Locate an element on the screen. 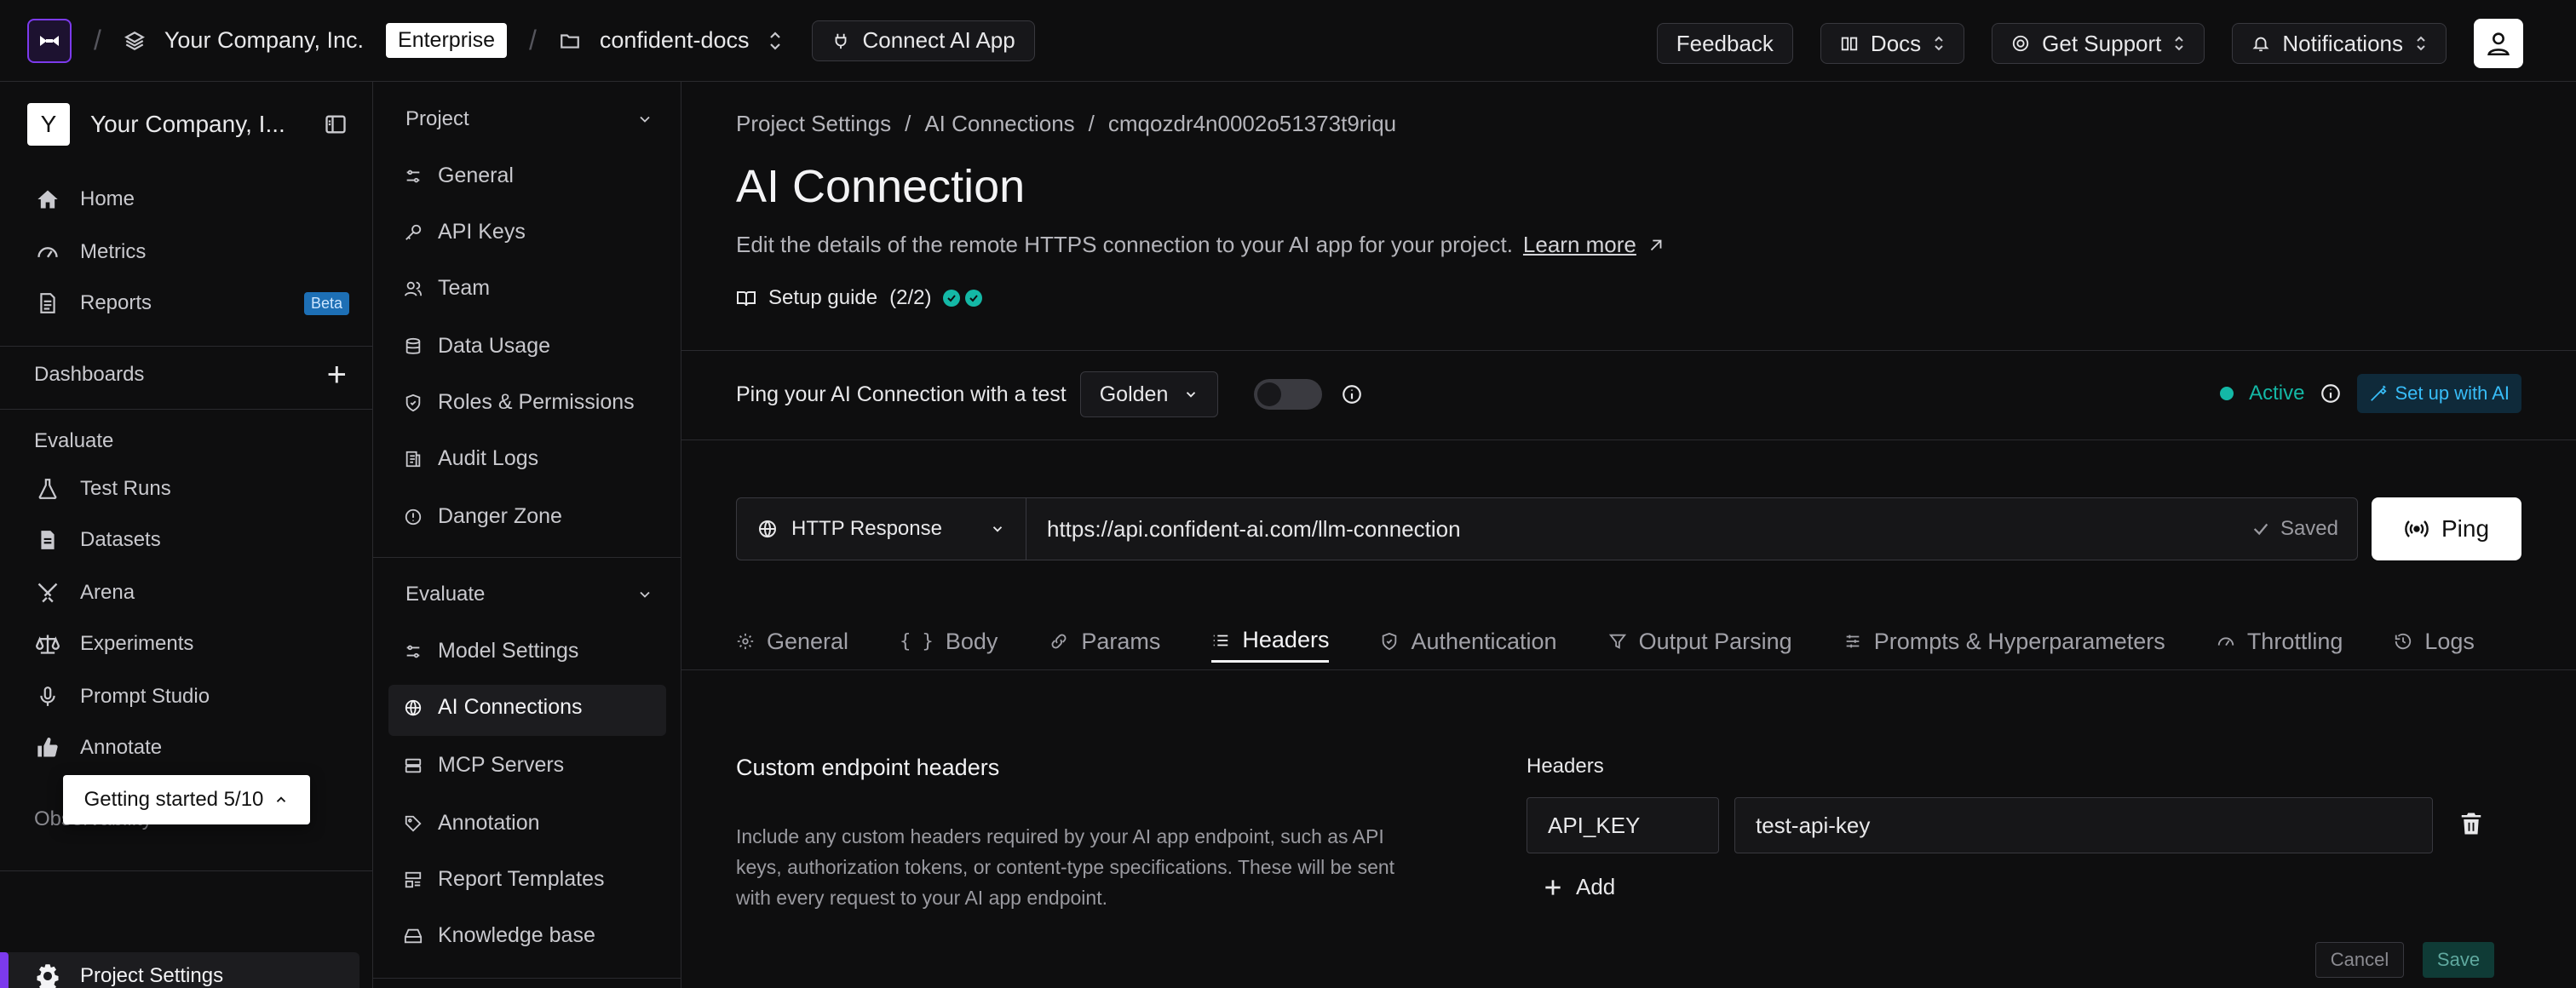  sidebar-item-label: Arena is located at coordinates (108, 592).